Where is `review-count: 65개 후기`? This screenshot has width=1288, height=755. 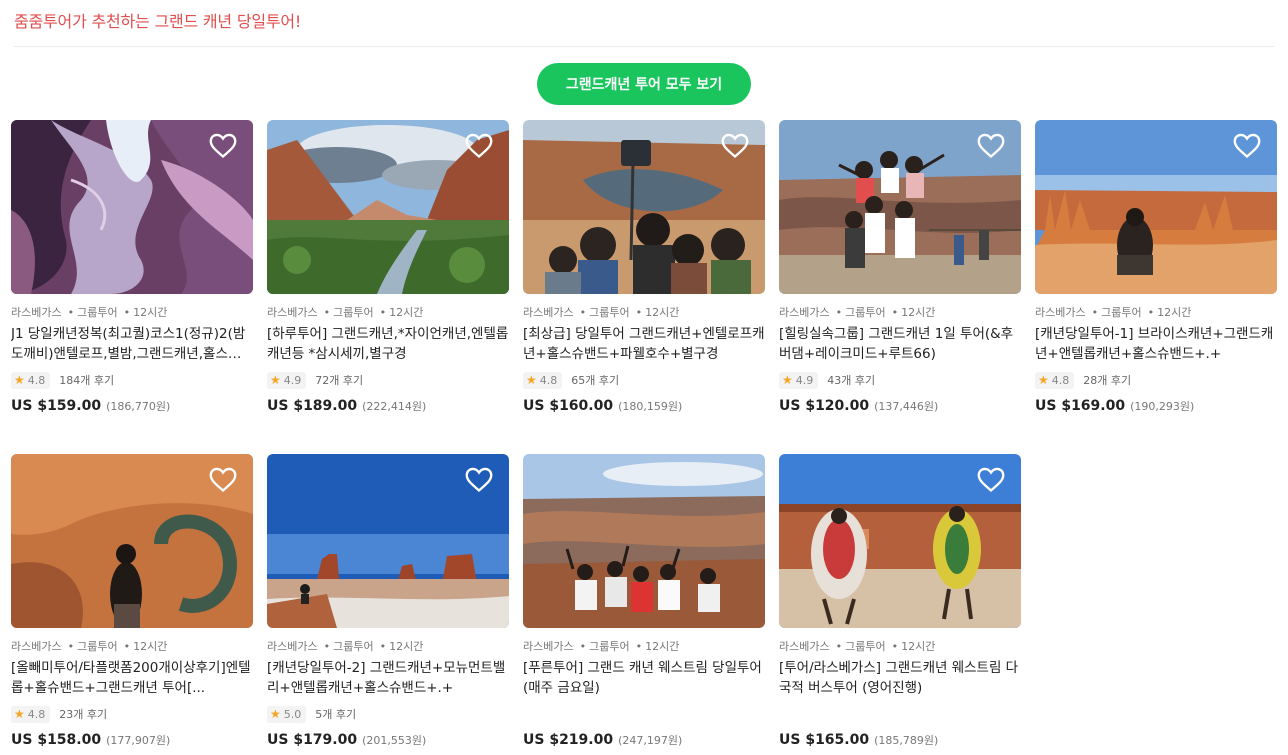
review-count: 65개 후기 is located at coordinates (595, 380).